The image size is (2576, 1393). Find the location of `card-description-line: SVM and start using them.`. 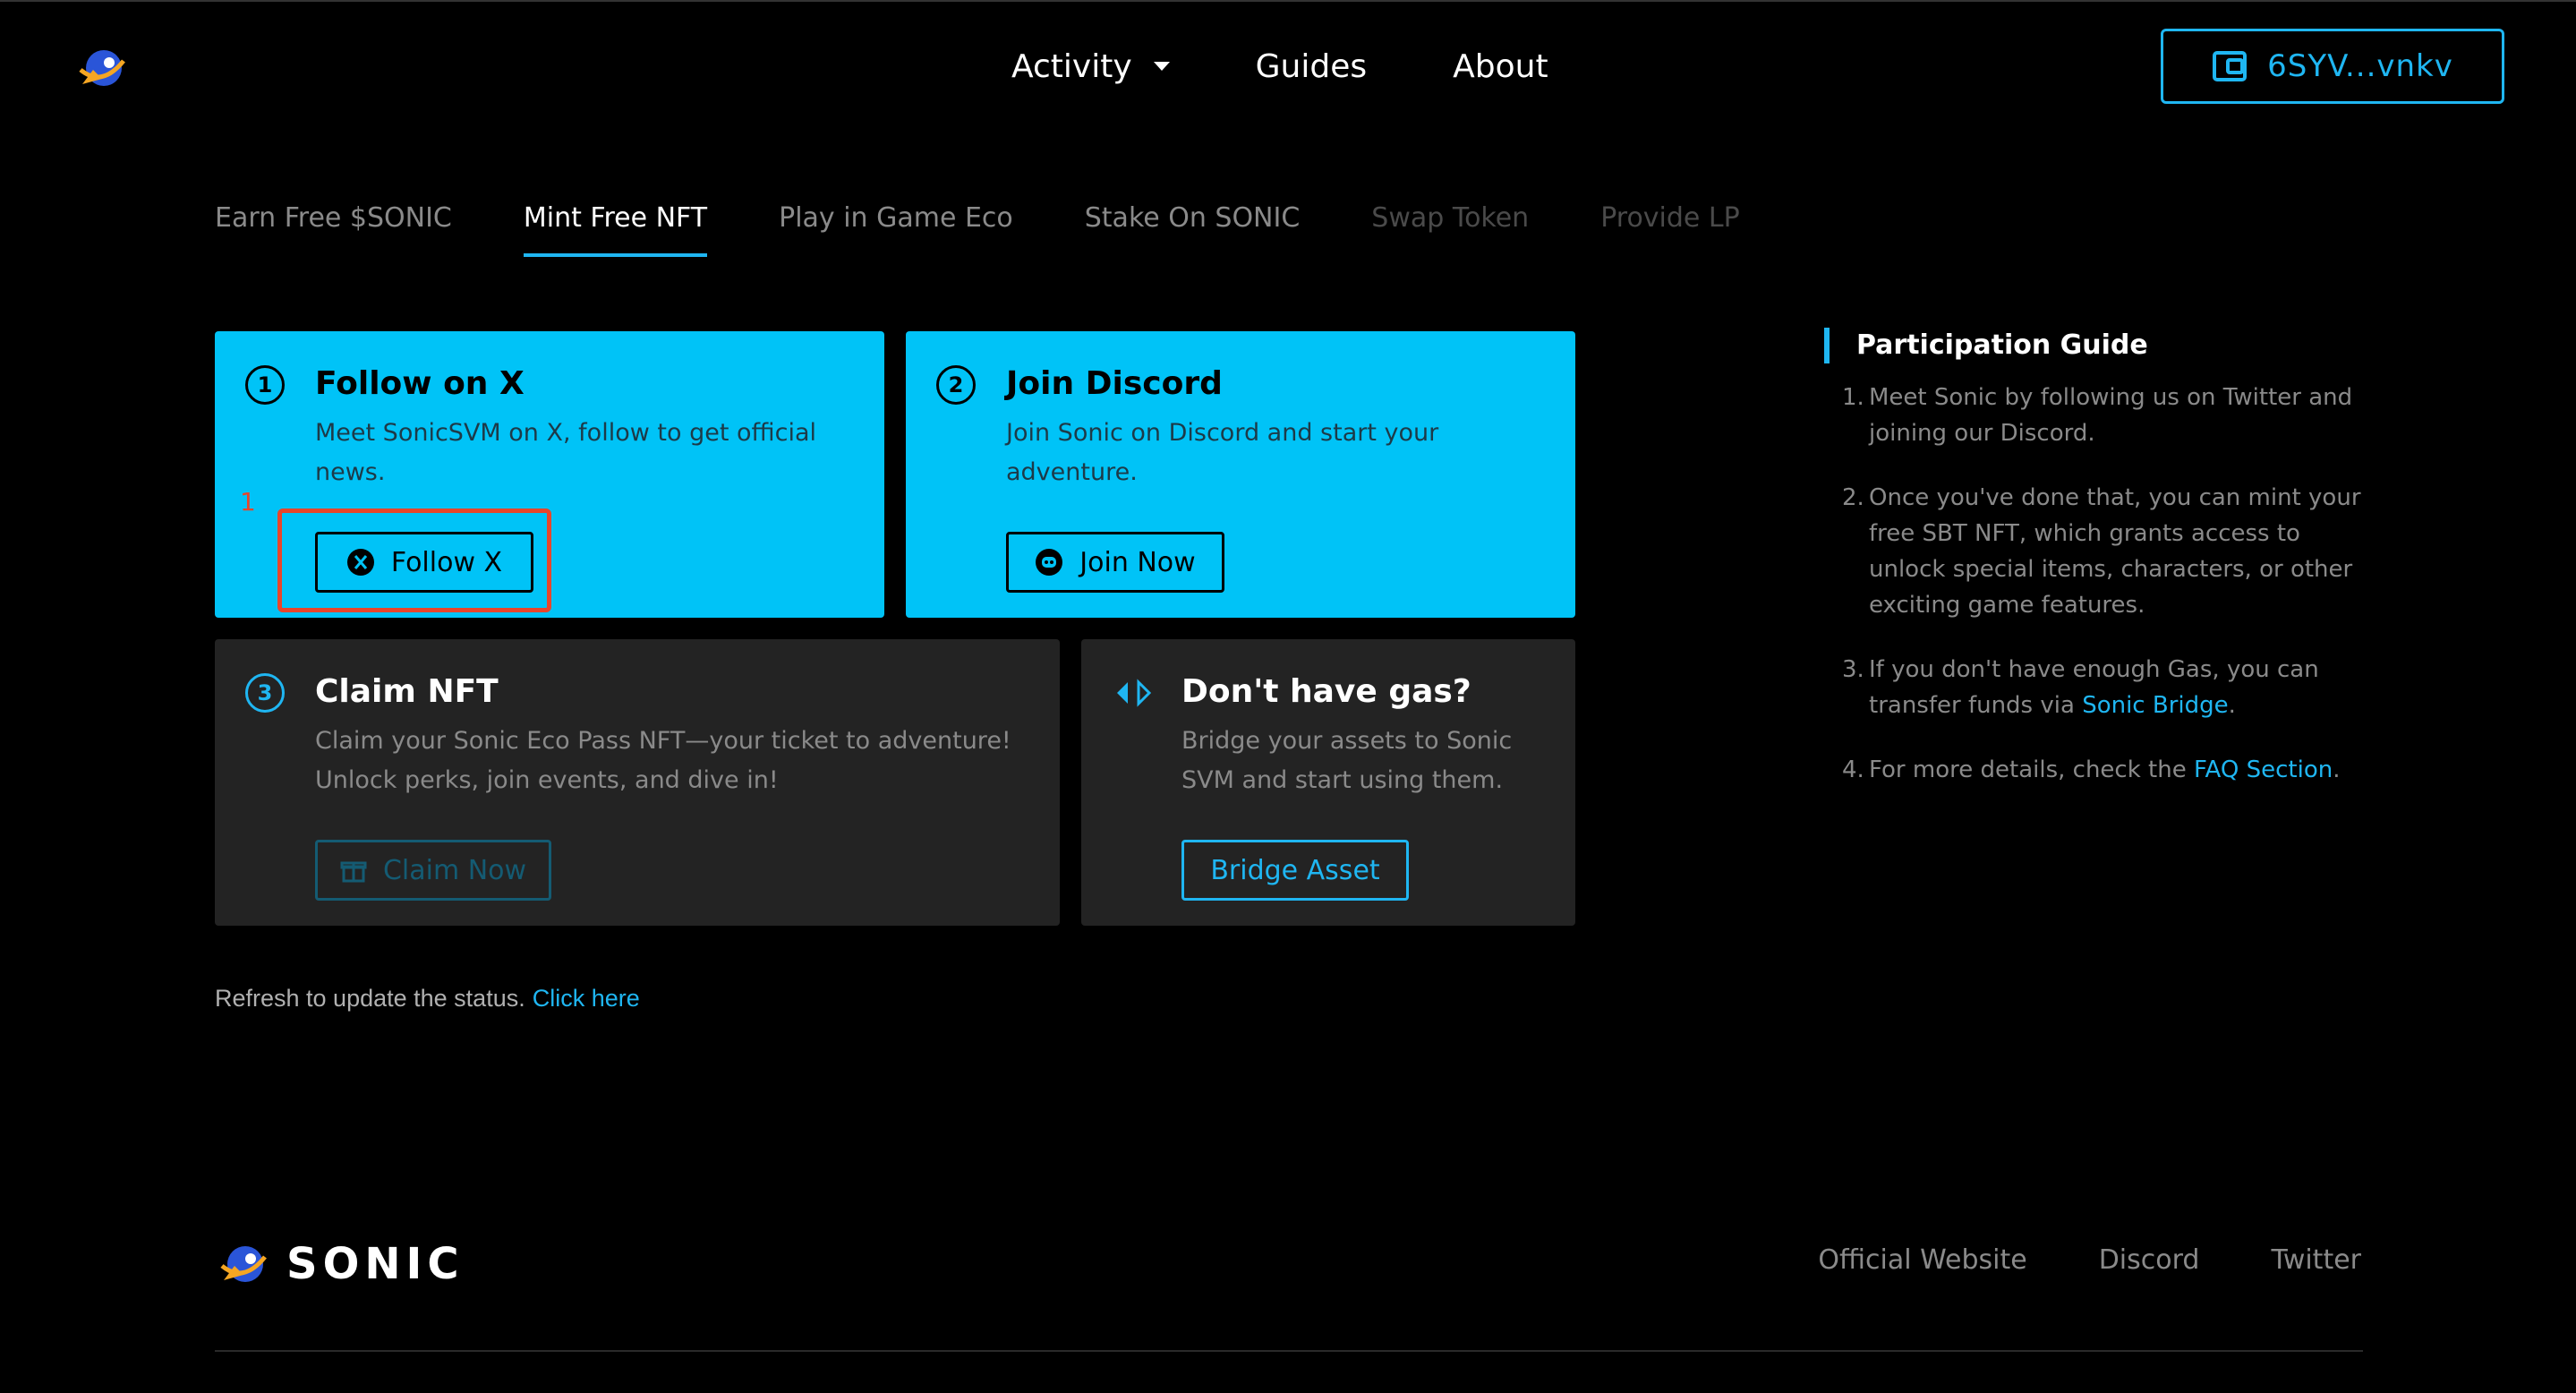

card-description-line: SVM and start using them. is located at coordinates (1342, 780).